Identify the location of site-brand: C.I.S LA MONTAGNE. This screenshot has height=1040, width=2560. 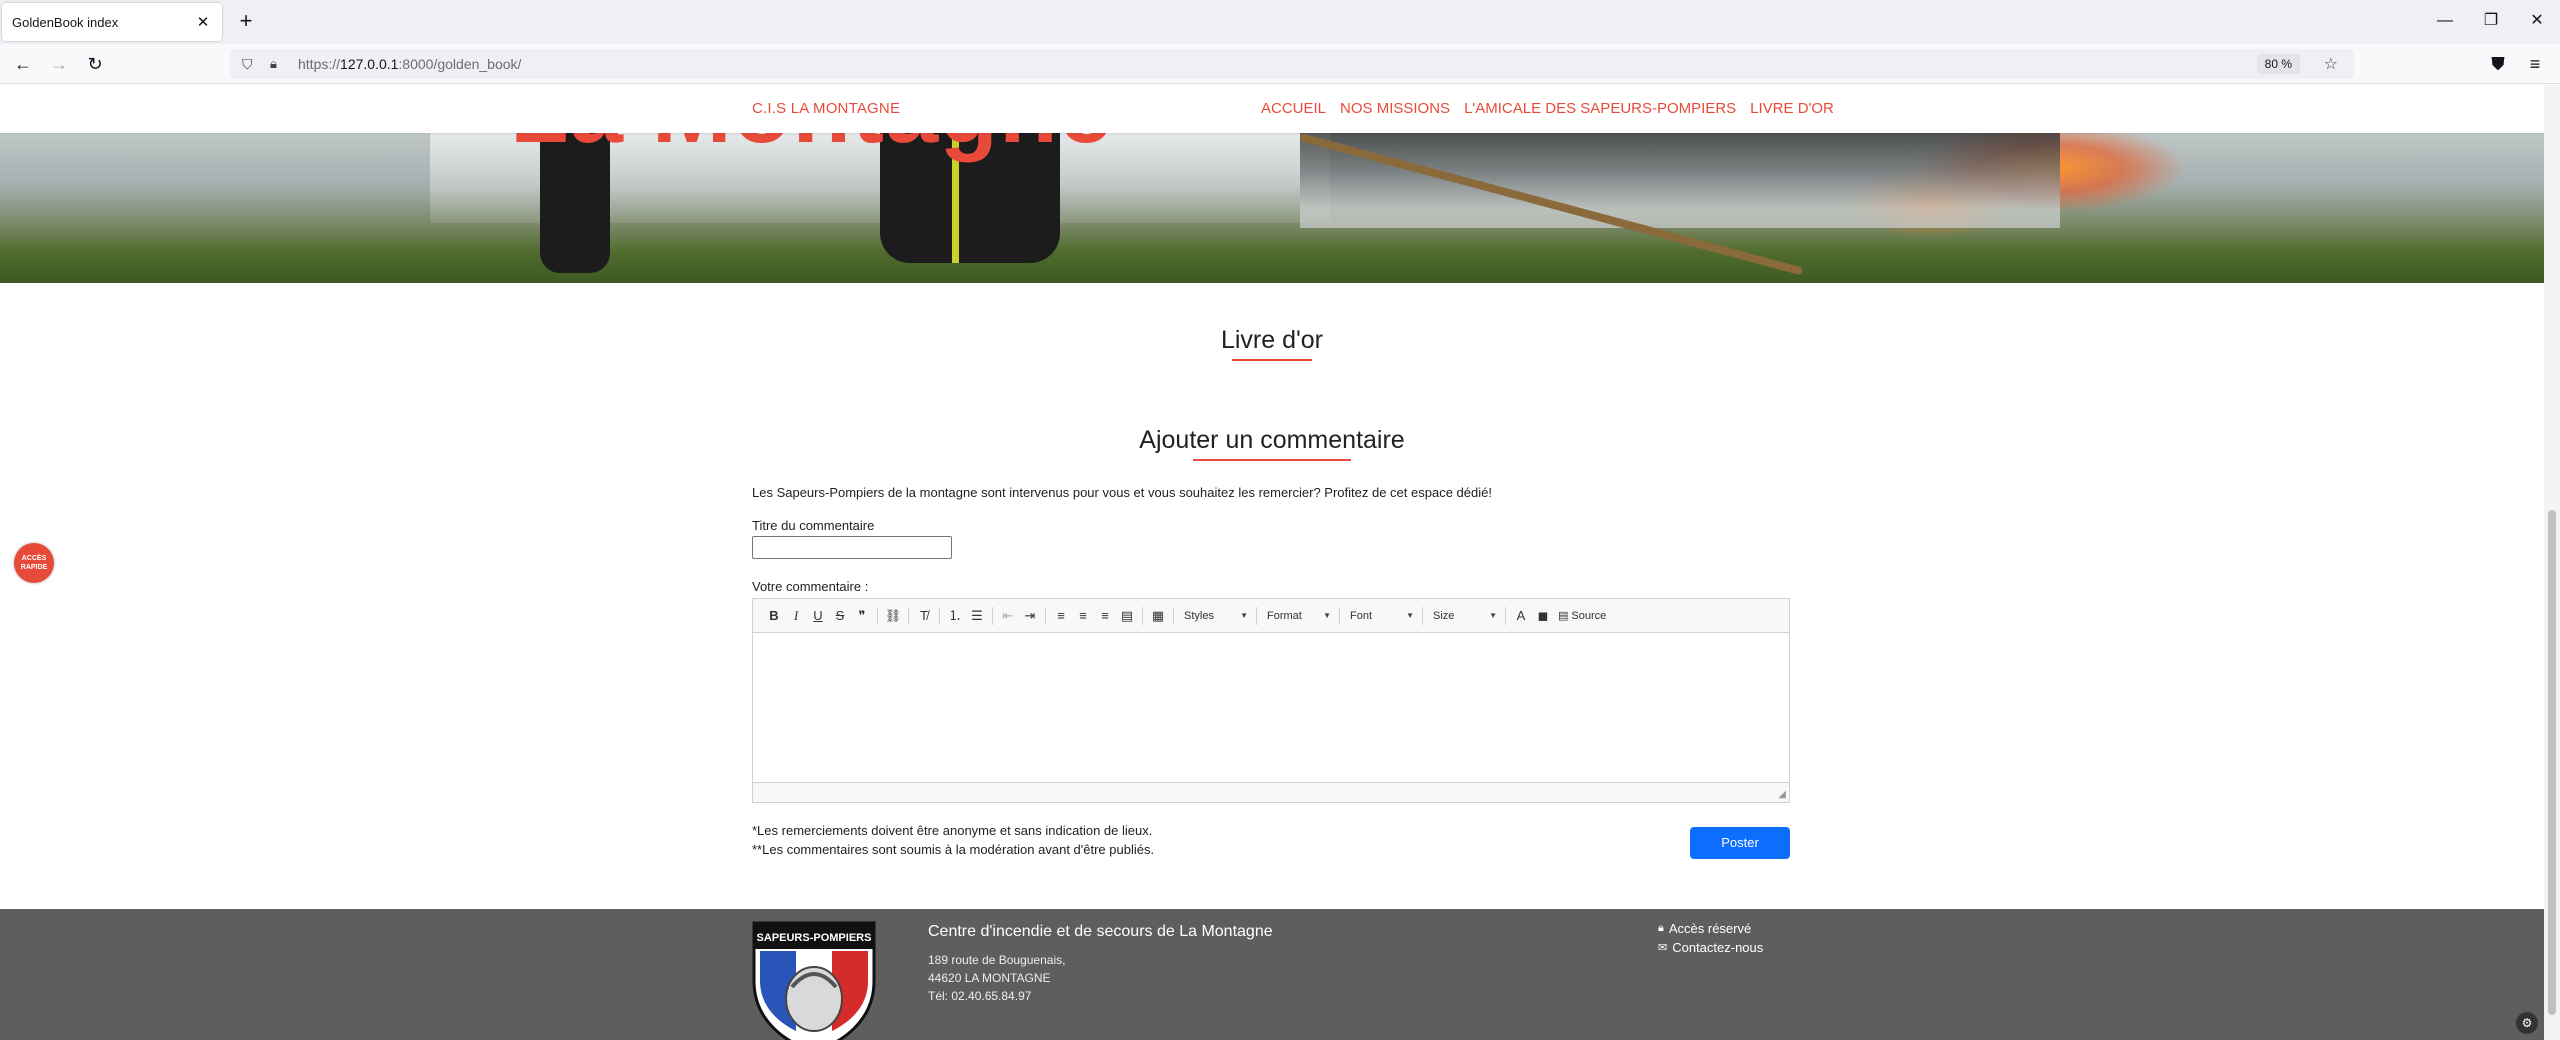
(826, 108).